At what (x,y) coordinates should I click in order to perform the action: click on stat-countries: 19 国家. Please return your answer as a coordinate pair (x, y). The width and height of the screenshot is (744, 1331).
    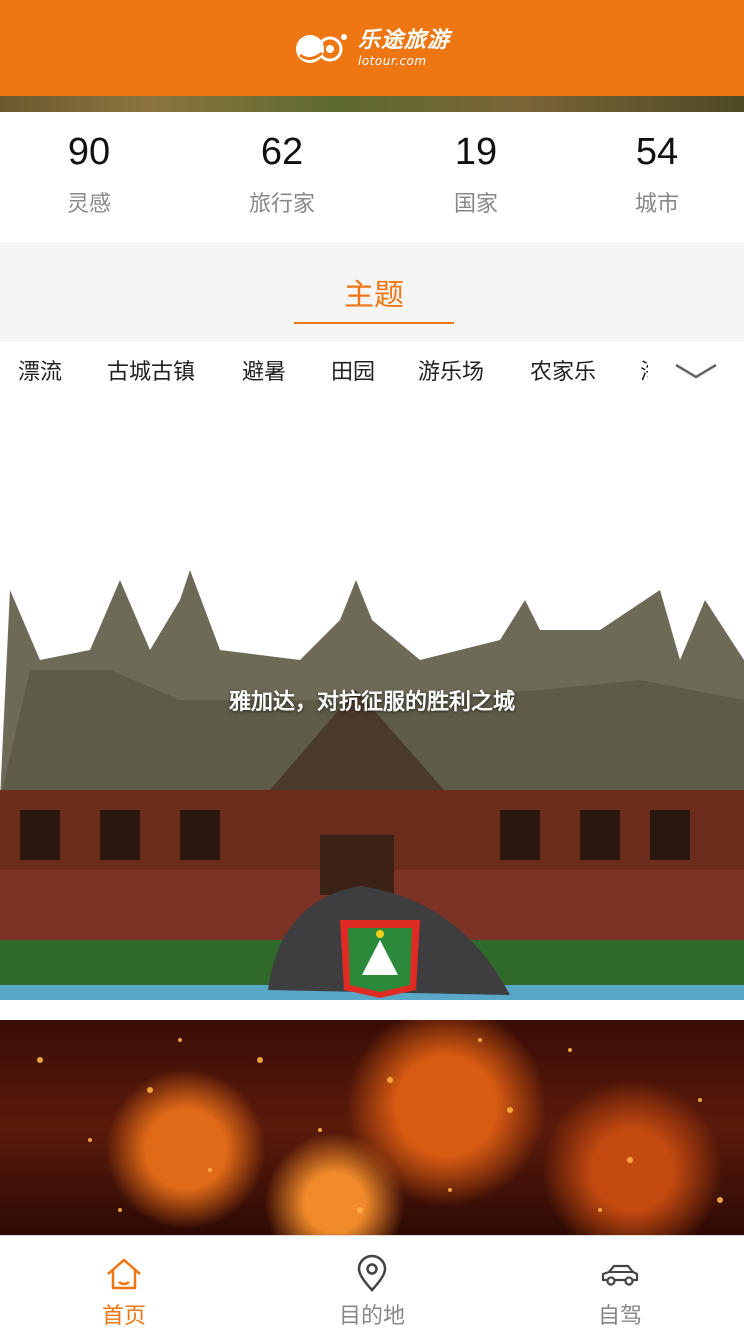
    Looking at the image, I should click on (476, 174).